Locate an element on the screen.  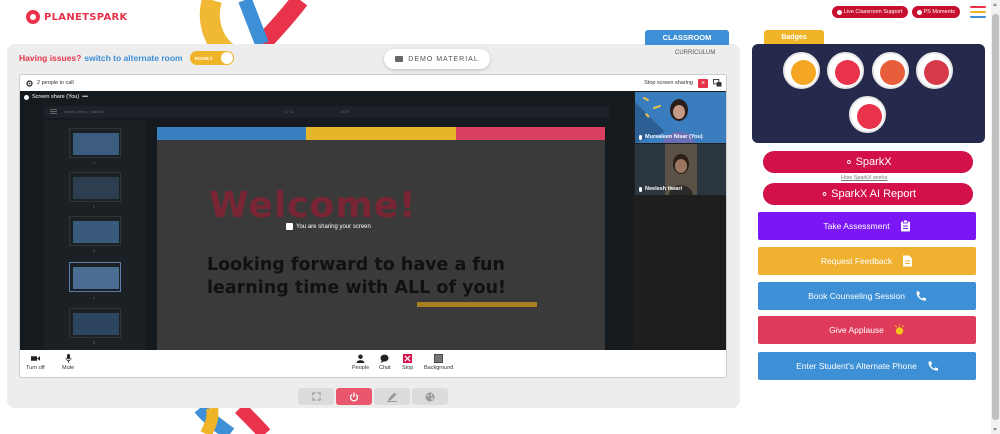
people-button: People is located at coordinates (360, 362).